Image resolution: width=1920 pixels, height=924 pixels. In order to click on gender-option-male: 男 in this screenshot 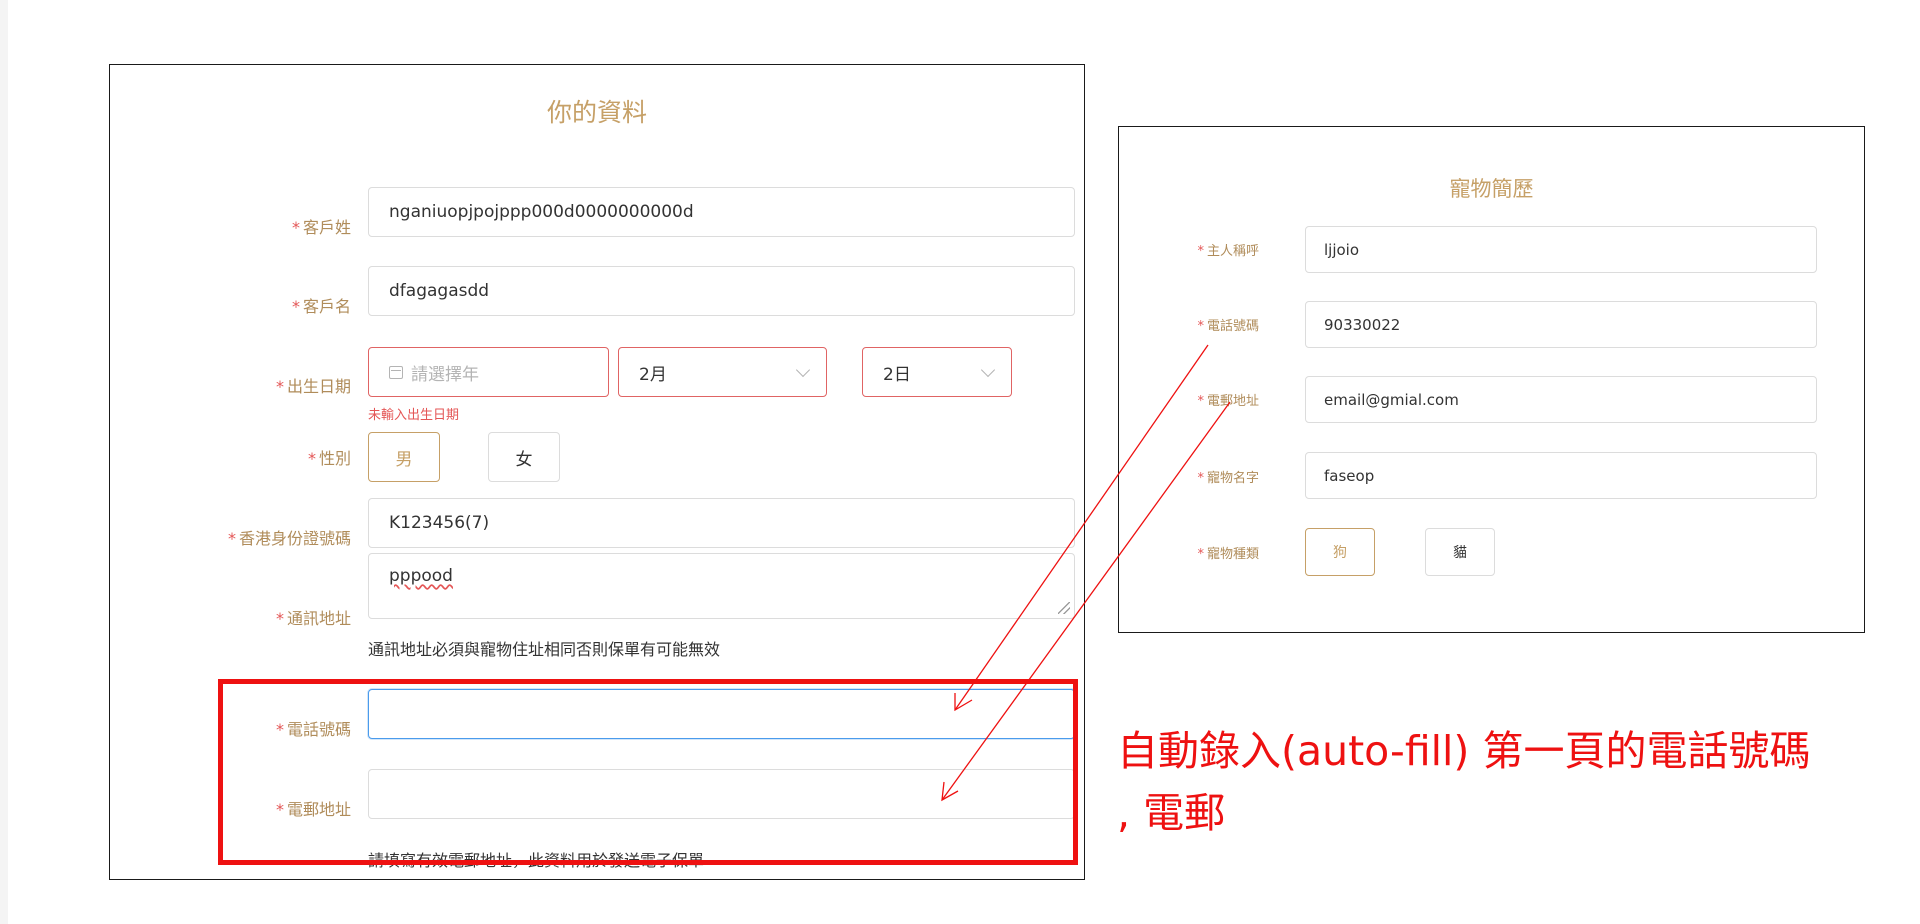, I will do `click(404, 457)`.